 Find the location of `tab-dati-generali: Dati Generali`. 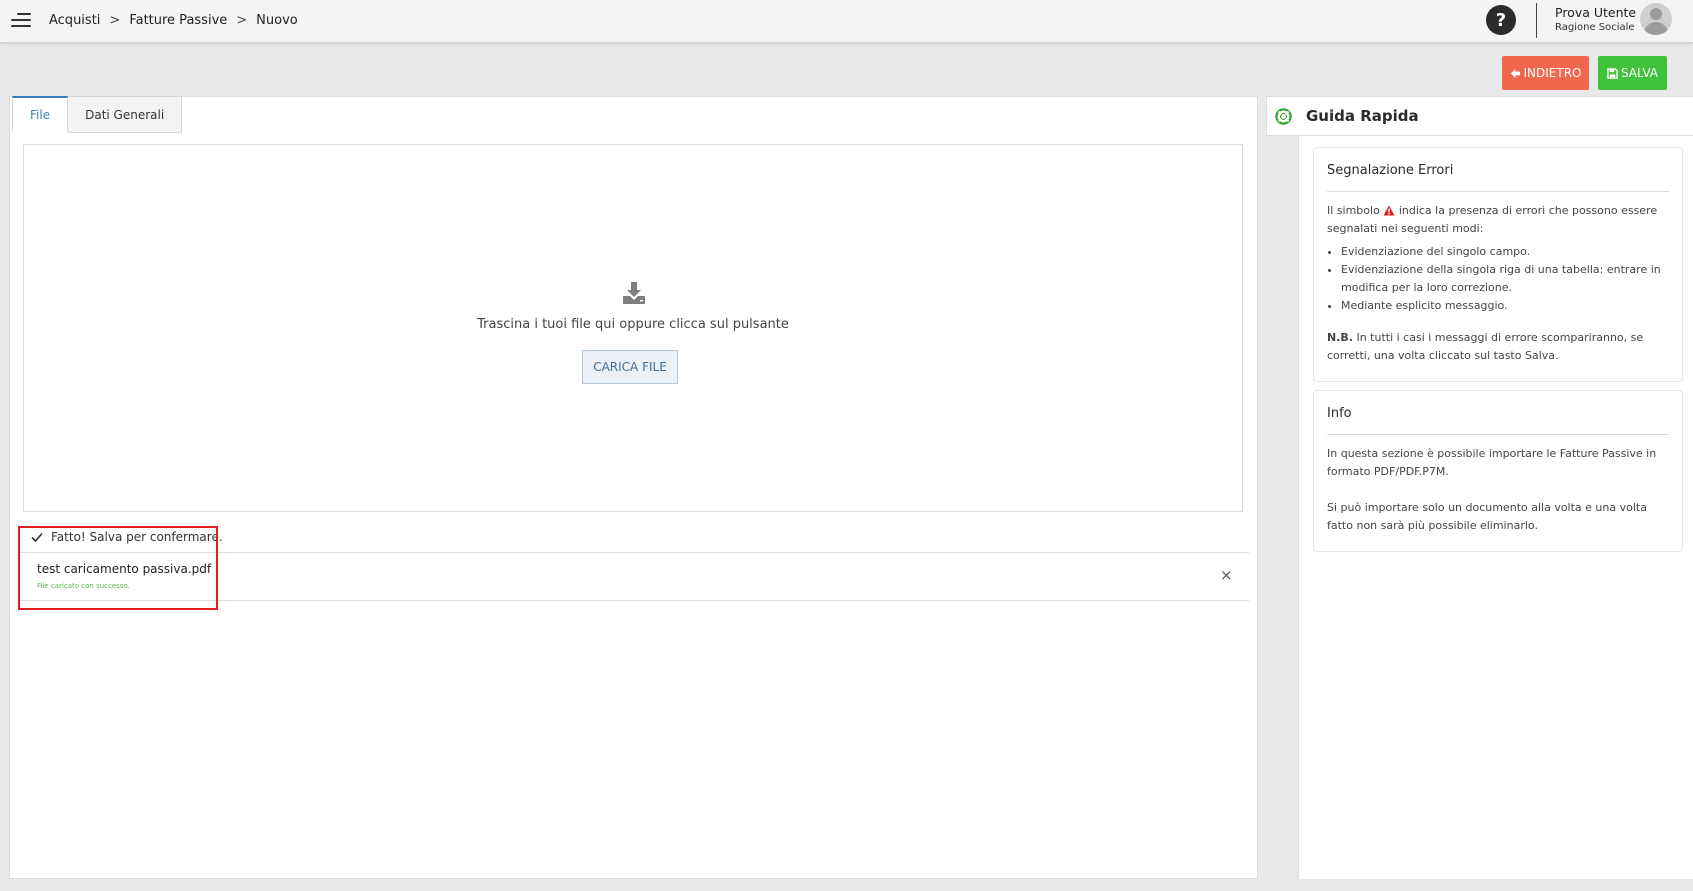

tab-dati-generali: Dati Generali is located at coordinates (125, 114).